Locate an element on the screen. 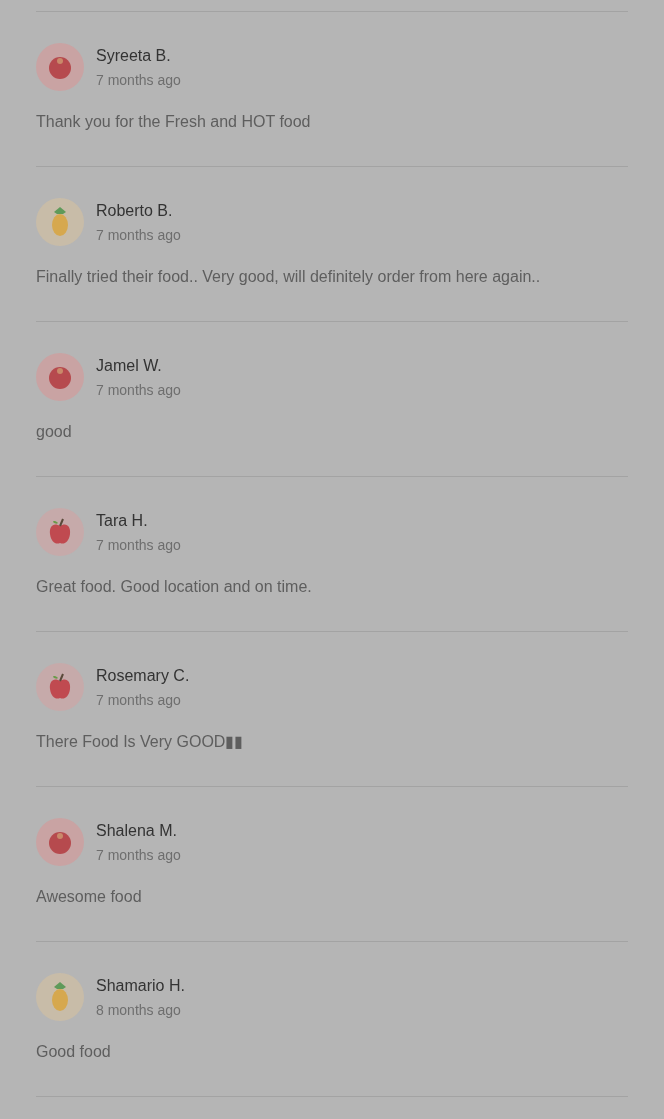 The width and height of the screenshot is (664, 1119). reviewer-name: Rosemary C. is located at coordinates (143, 675).